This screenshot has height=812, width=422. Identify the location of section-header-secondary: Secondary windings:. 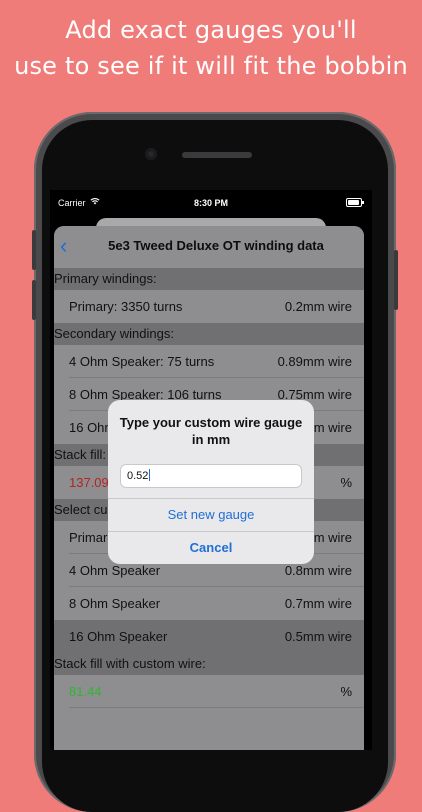
(209, 334).